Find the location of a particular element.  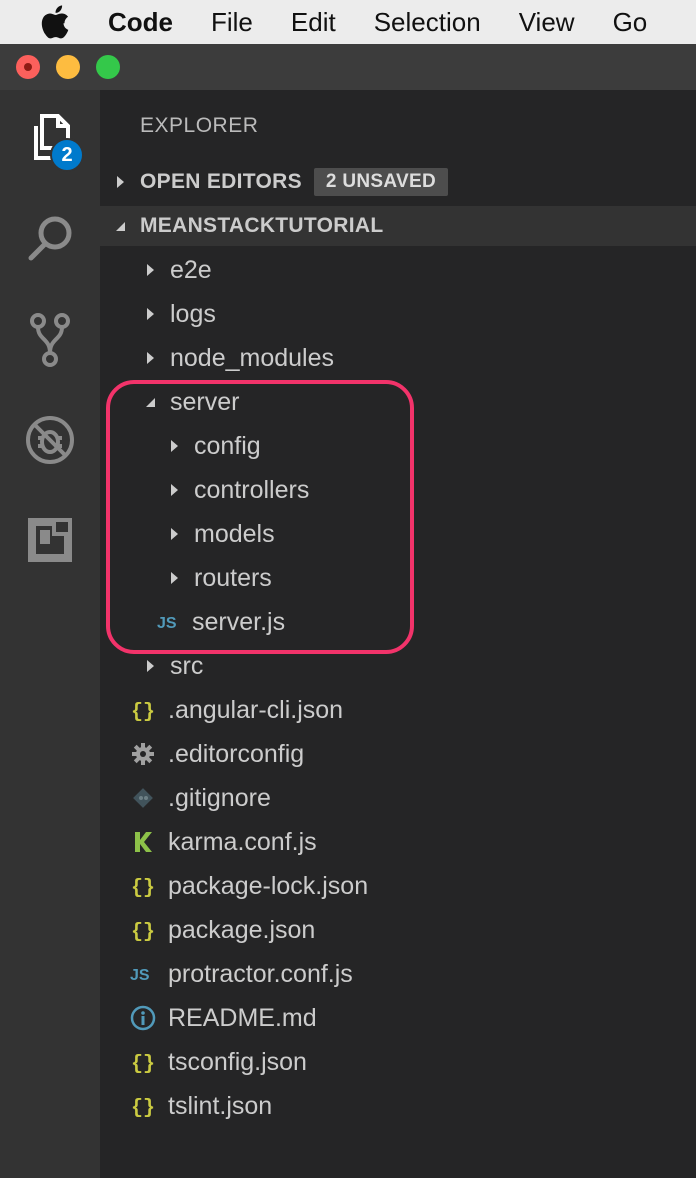

window-close-button is located at coordinates (28, 67).